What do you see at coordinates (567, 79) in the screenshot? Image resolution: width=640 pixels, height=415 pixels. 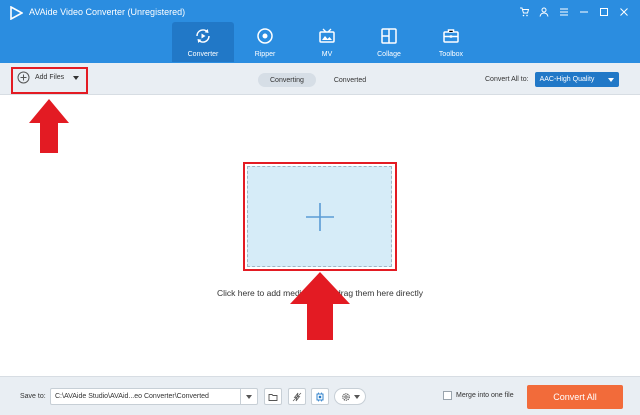 I see `format-select-value: AAC-High Quality` at bounding box center [567, 79].